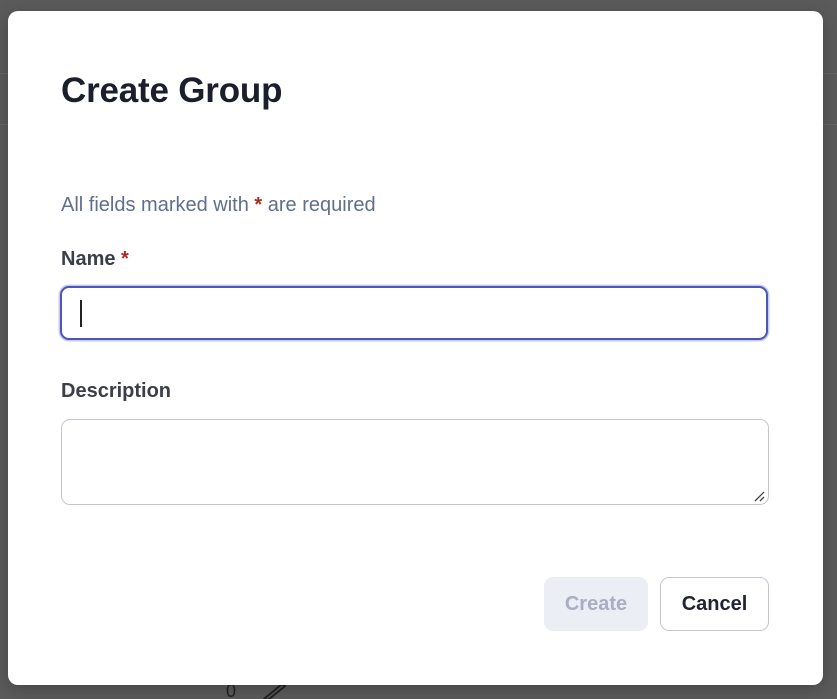 This screenshot has height=699, width=837. Describe the element at coordinates (759, 496) in the screenshot. I see `resize-handle-icon` at that location.